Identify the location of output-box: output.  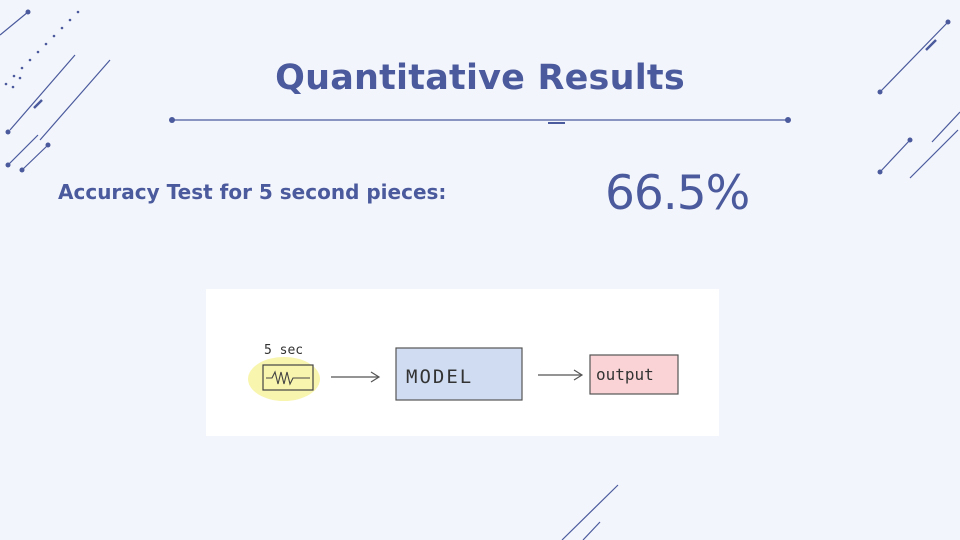
(634, 374).